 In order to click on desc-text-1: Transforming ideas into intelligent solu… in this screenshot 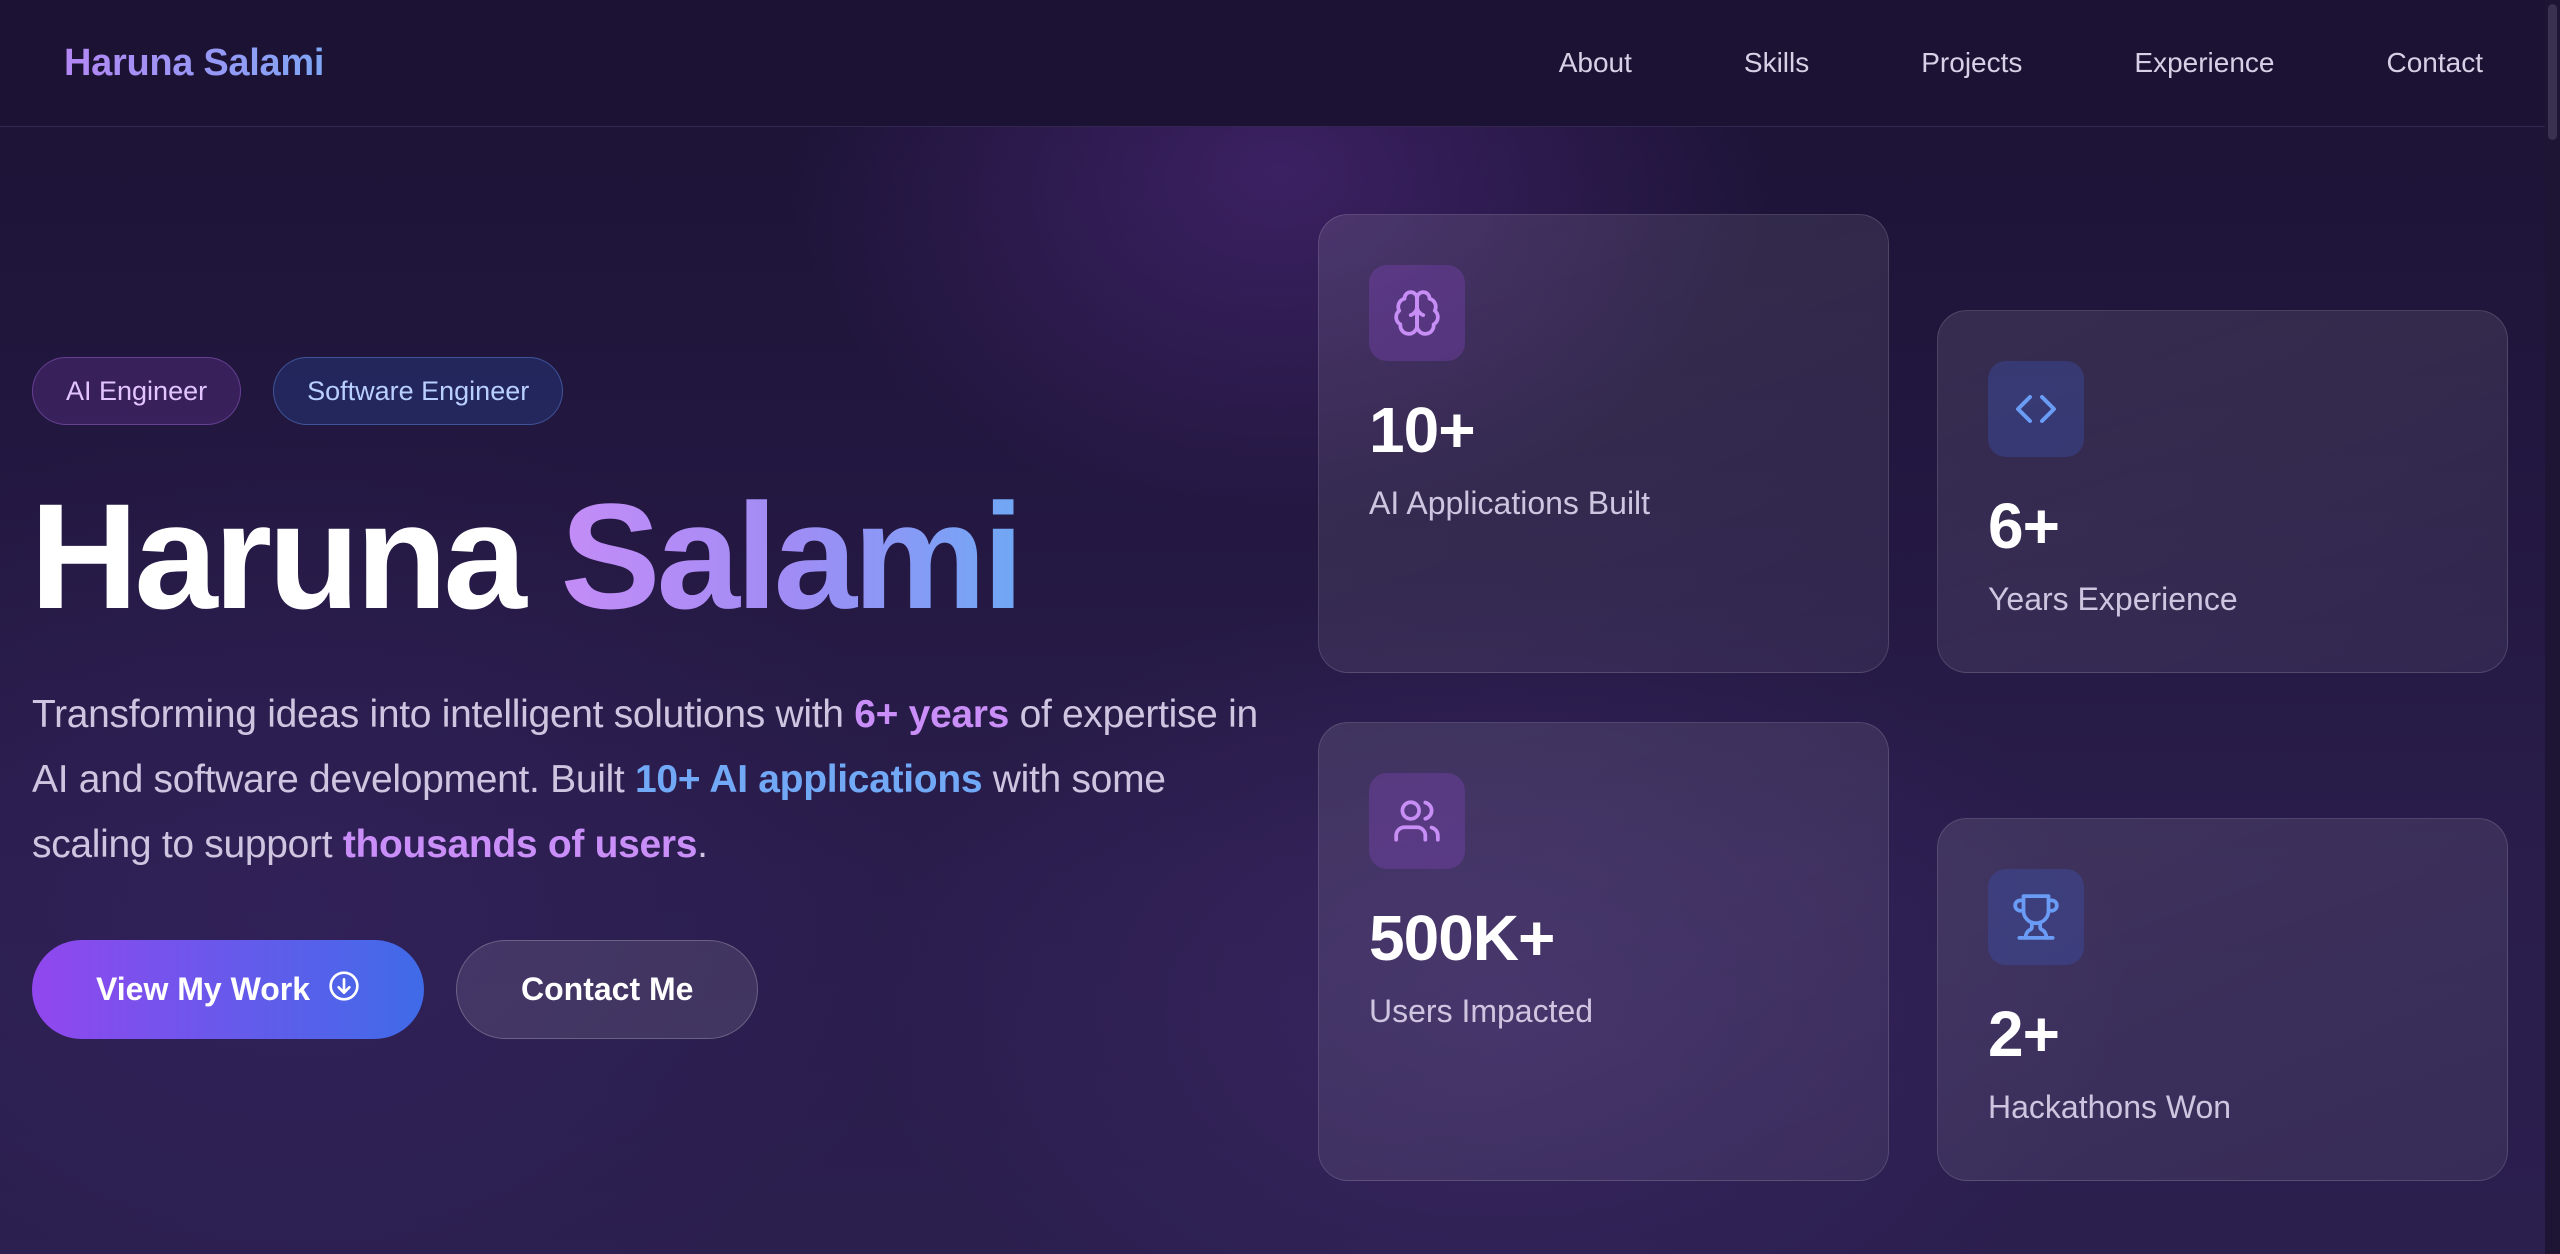, I will do `click(443, 714)`.